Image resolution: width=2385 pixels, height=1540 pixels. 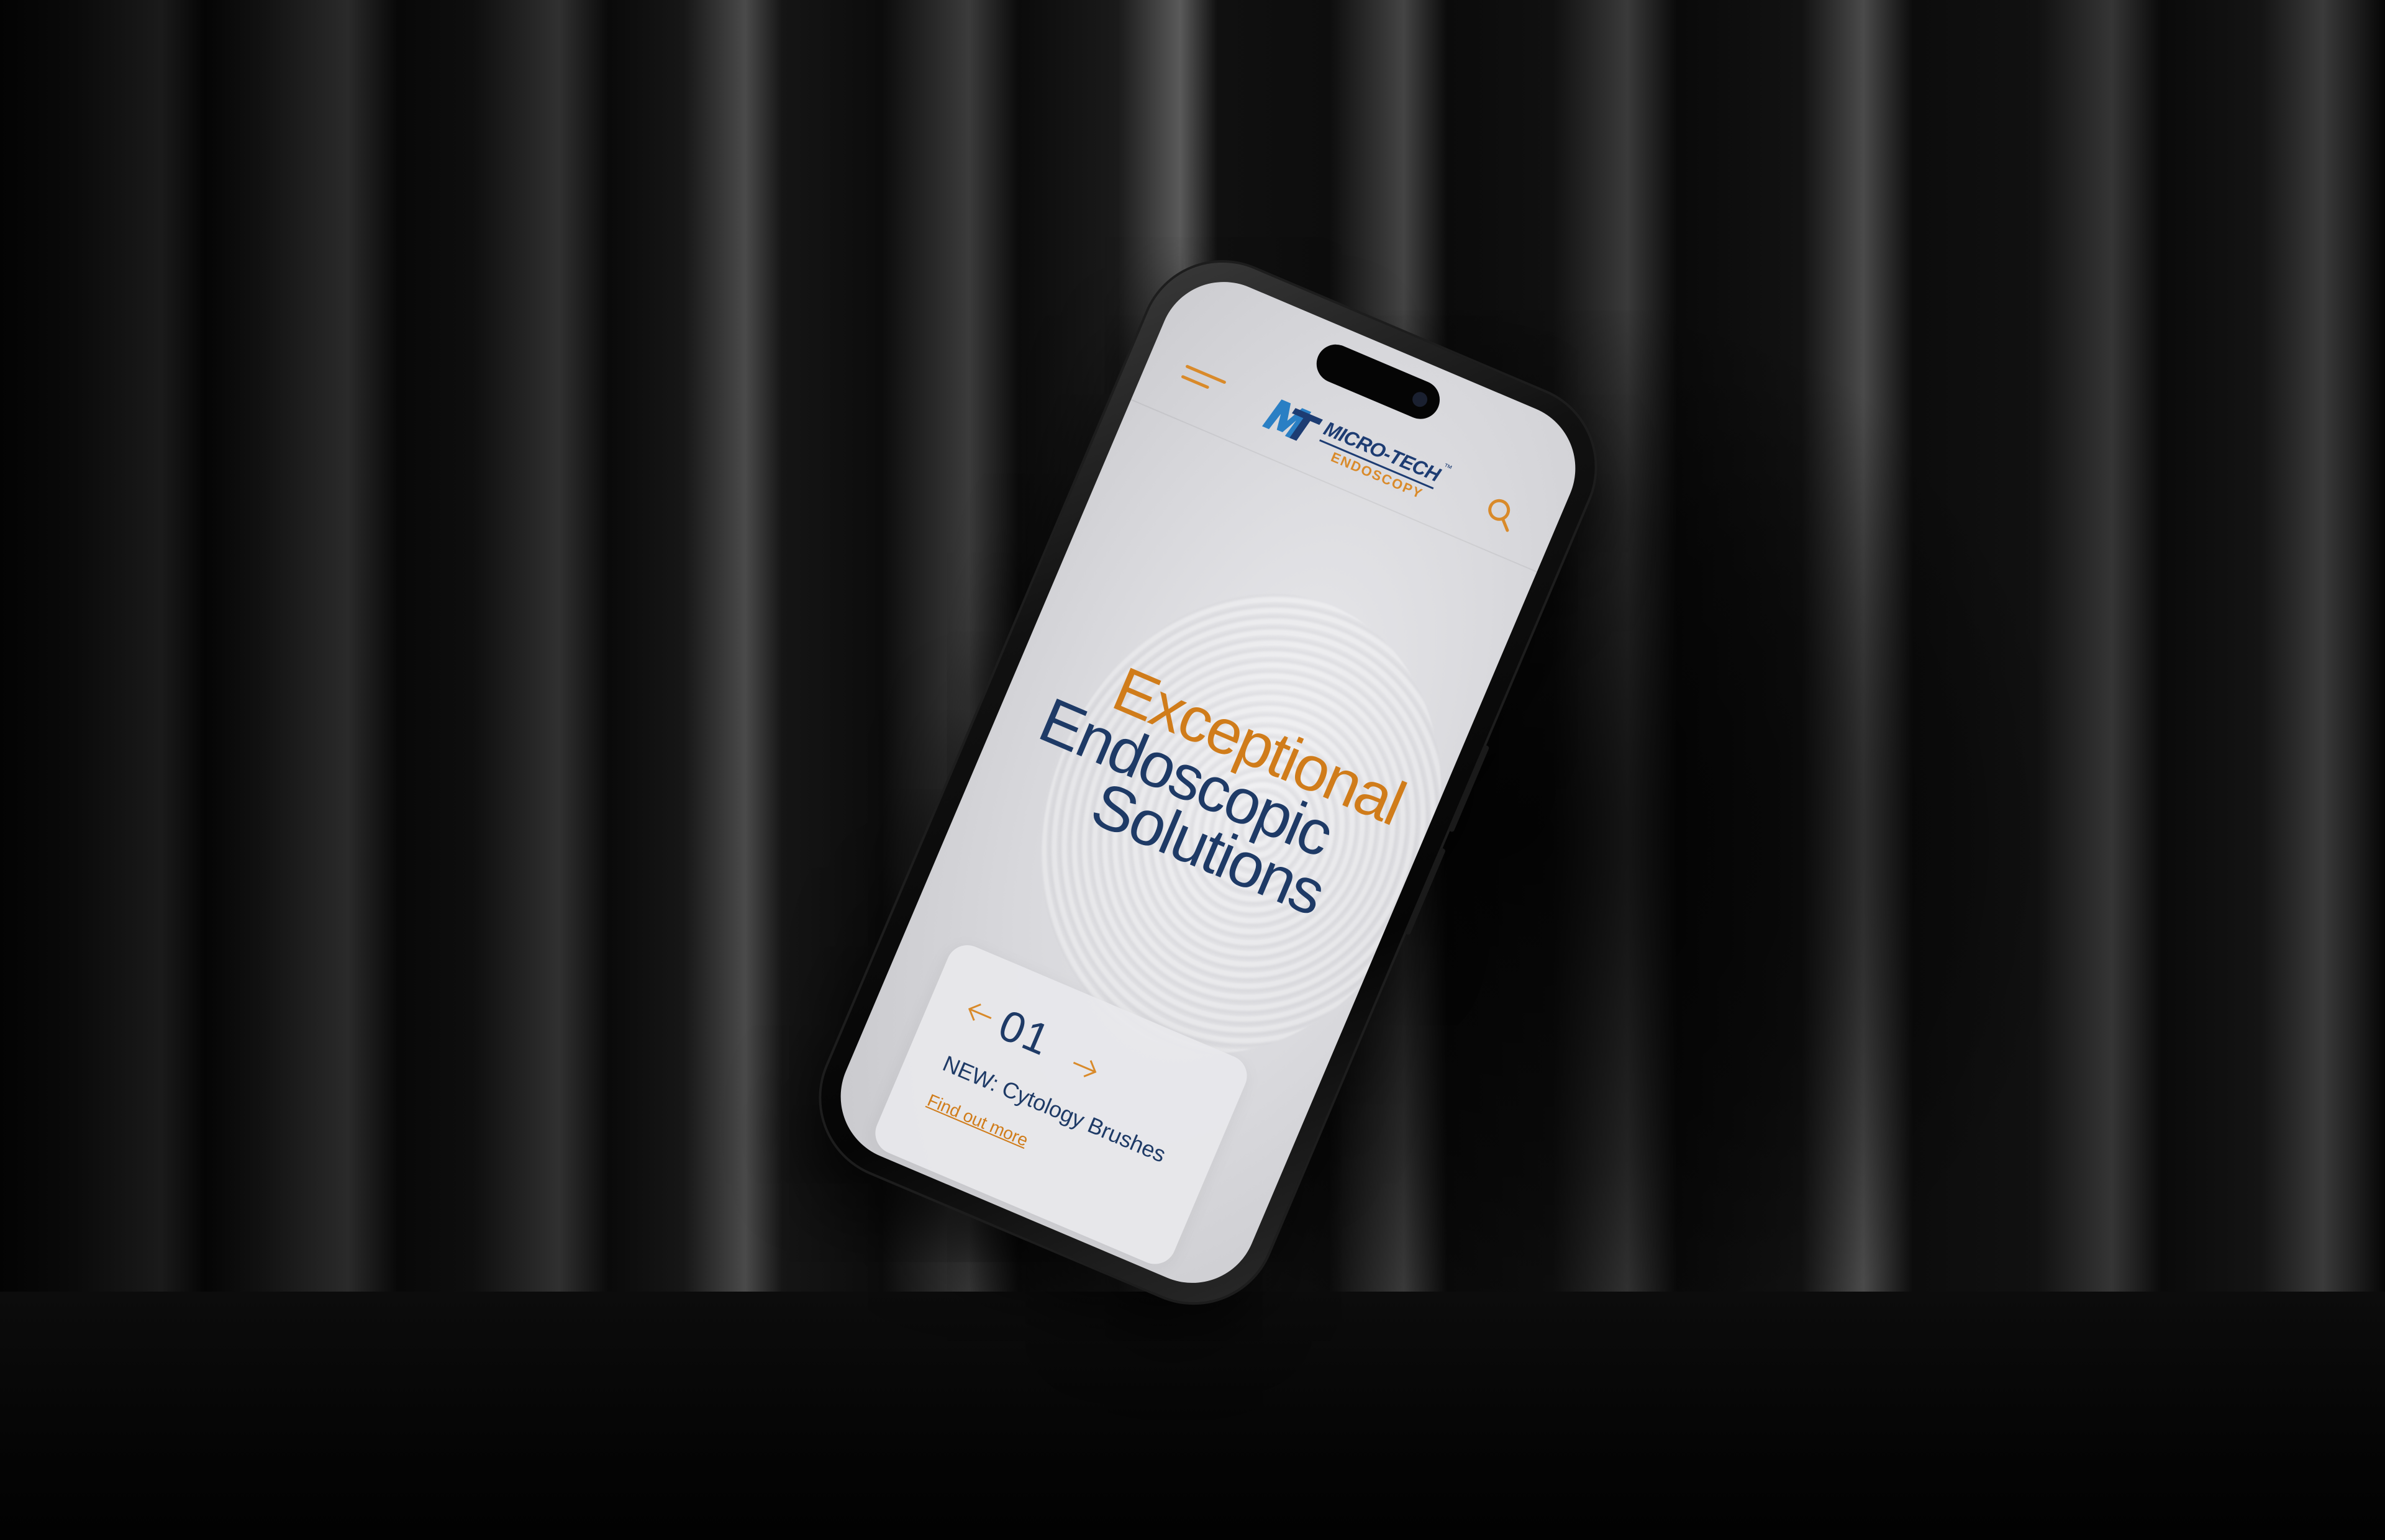 I want to click on arrow-right-icon, so click(x=1085, y=1067).